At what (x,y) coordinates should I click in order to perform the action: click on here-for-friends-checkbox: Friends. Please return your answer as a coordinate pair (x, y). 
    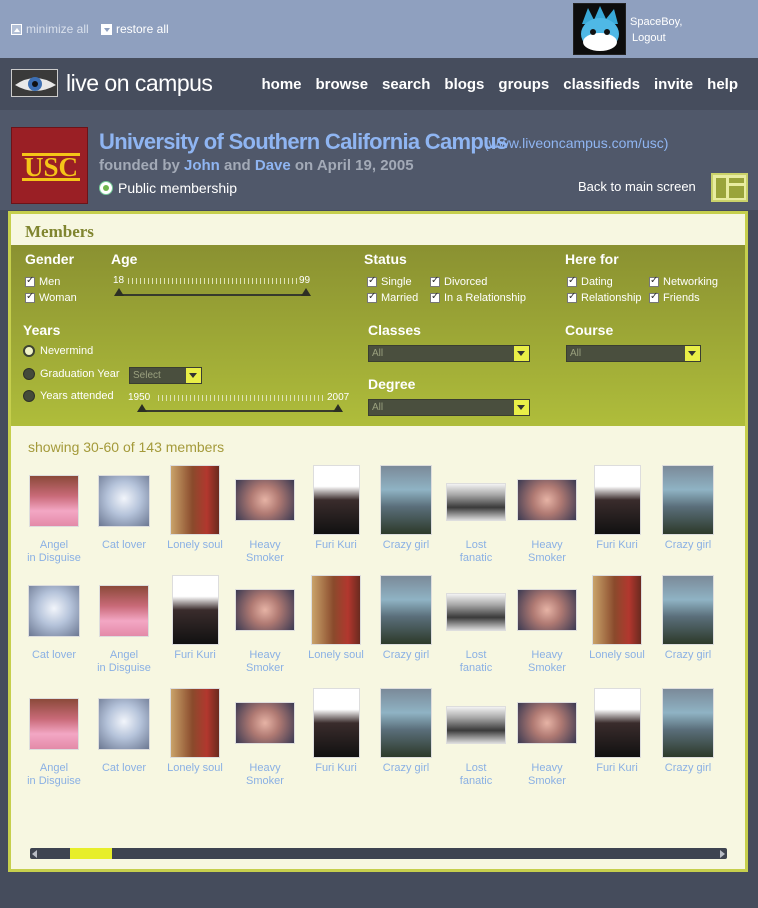
    Looking at the image, I should click on (674, 297).